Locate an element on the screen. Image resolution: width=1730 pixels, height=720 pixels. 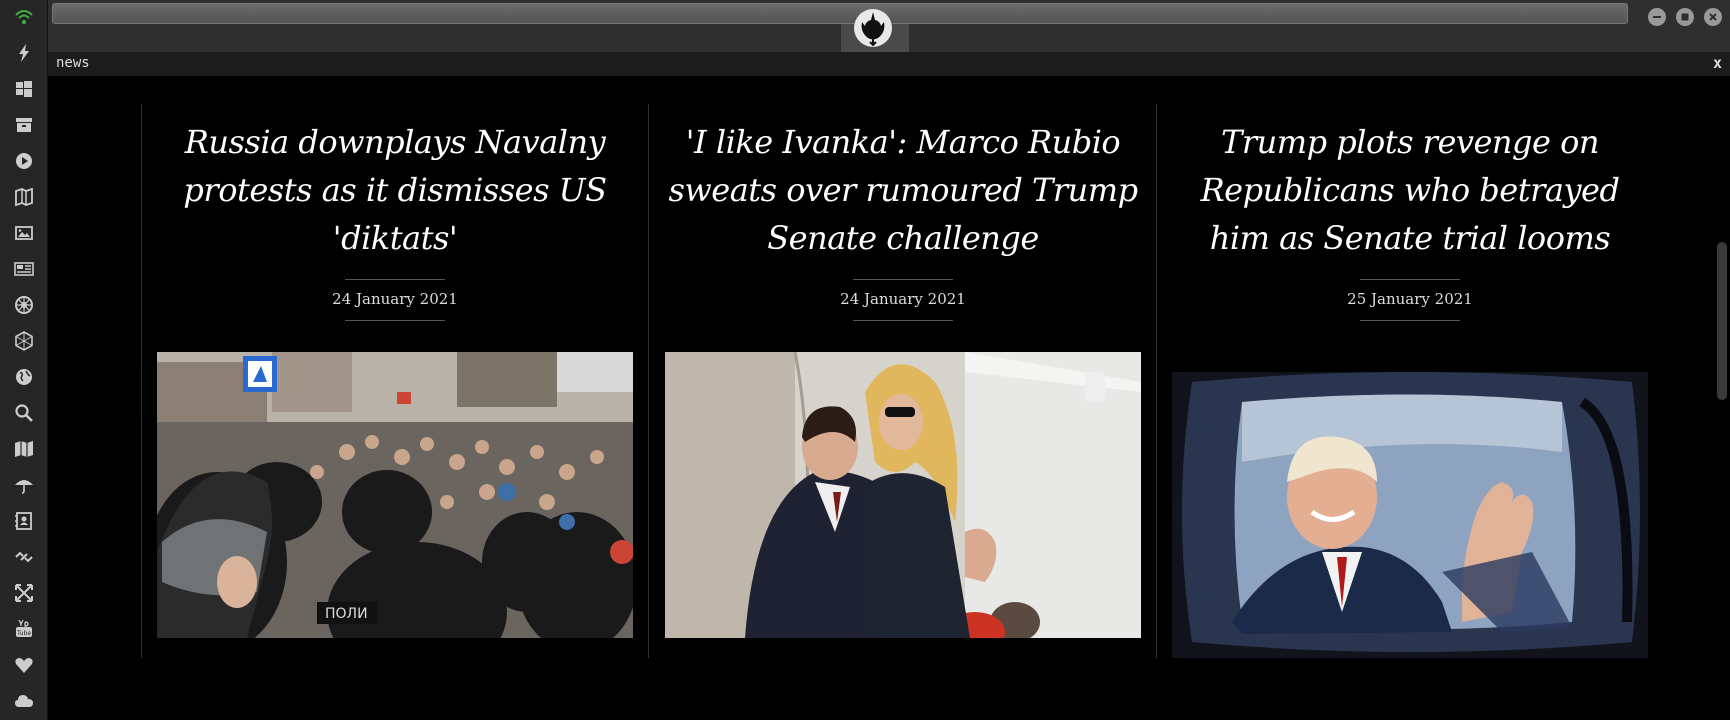
article-image: ПОЛИ is located at coordinates (395, 495).